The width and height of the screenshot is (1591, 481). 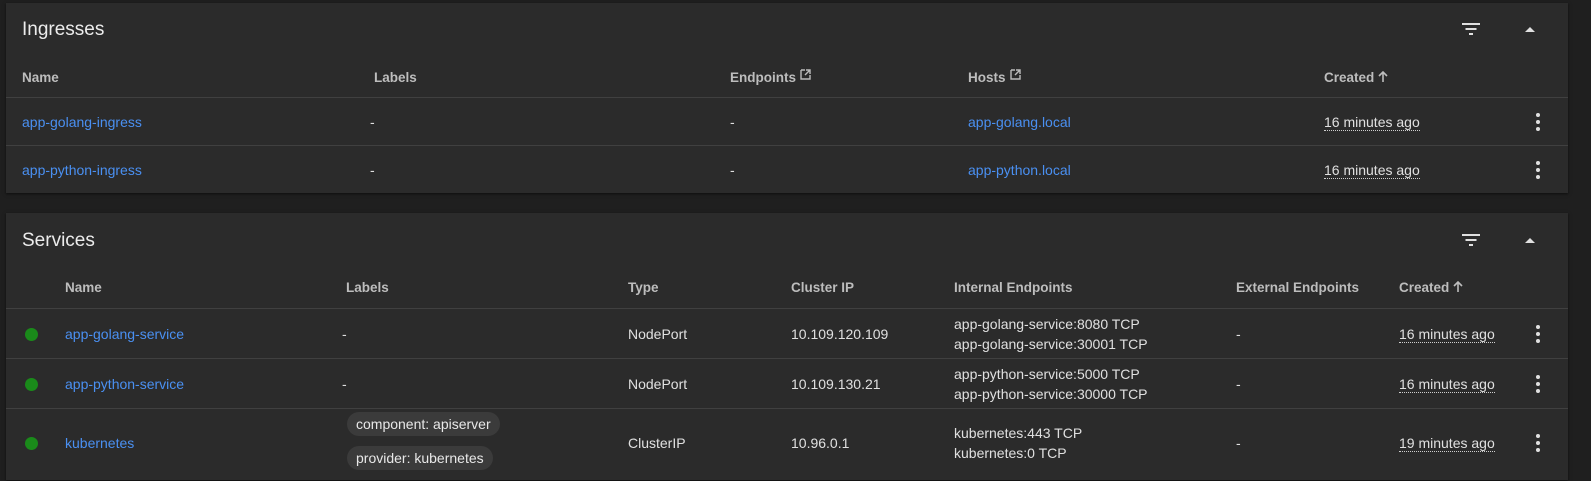 I want to click on service-type: ClusterIP, so click(x=657, y=443).